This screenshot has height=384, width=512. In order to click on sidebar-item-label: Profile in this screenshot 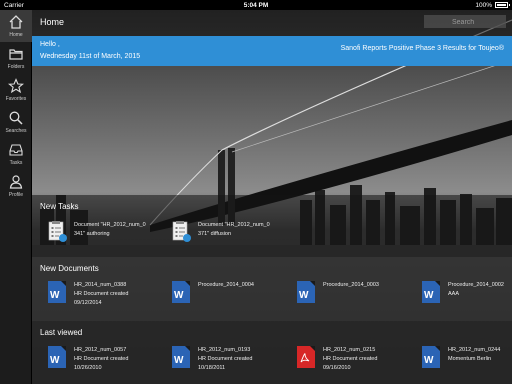, I will do `click(16, 195)`.